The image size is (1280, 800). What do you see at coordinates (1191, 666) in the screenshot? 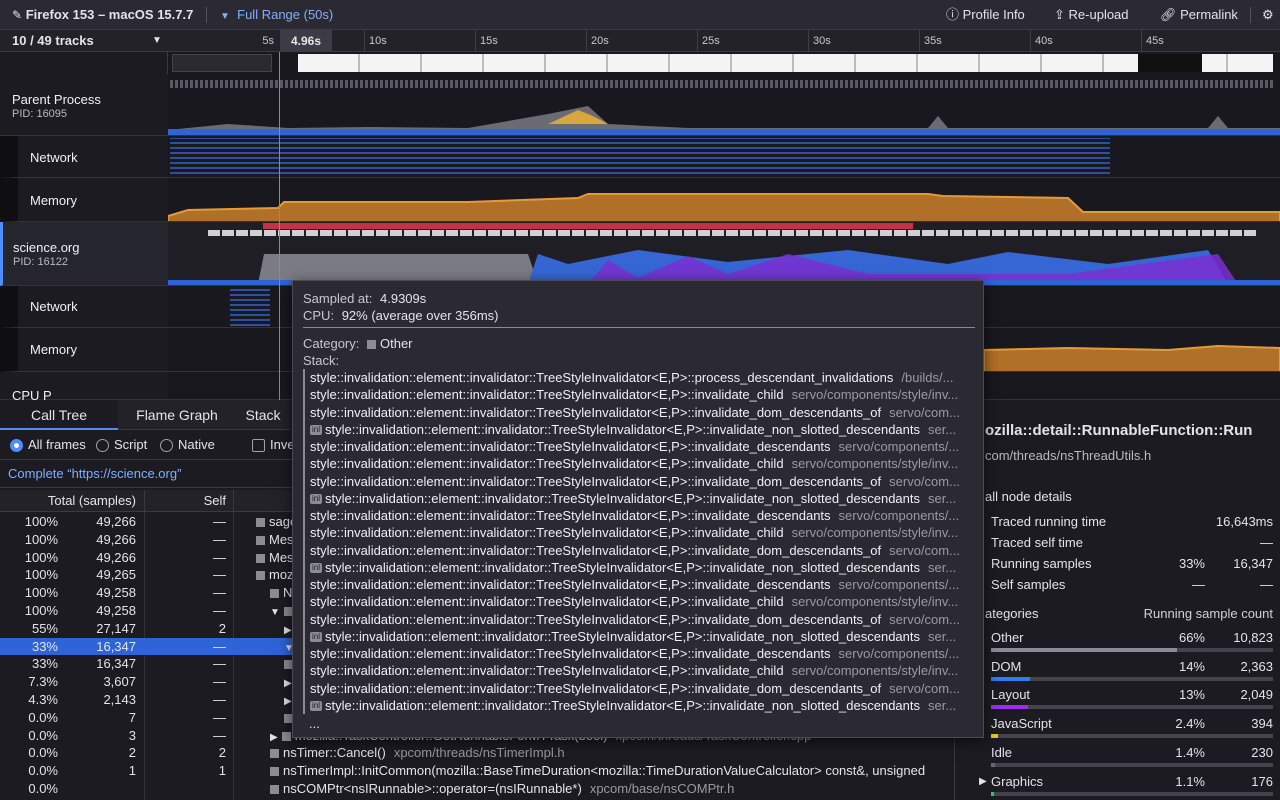
I see `category-percent: 14%` at bounding box center [1191, 666].